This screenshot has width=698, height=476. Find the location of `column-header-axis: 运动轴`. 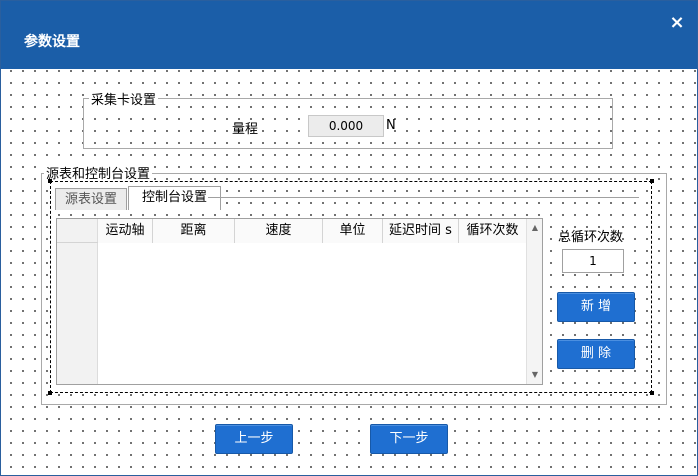

column-header-axis: 运动轴 is located at coordinates (125, 231).